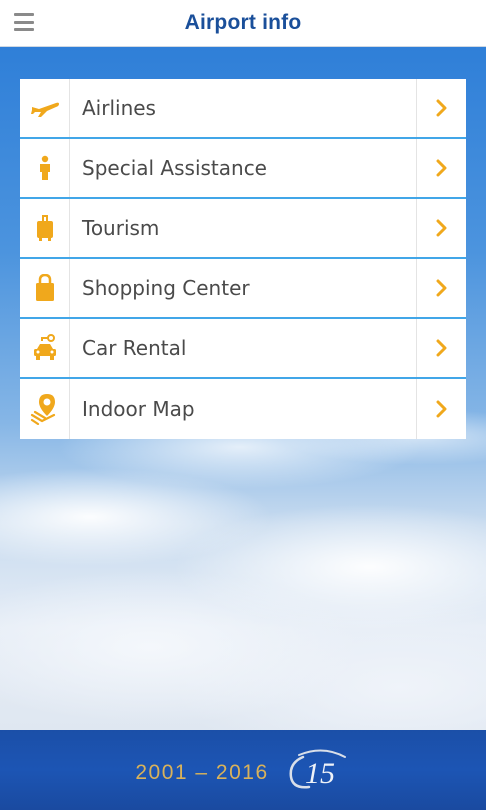 This screenshot has height=810, width=486. What do you see at coordinates (45, 409) in the screenshot?
I see `map-pin-icon` at bounding box center [45, 409].